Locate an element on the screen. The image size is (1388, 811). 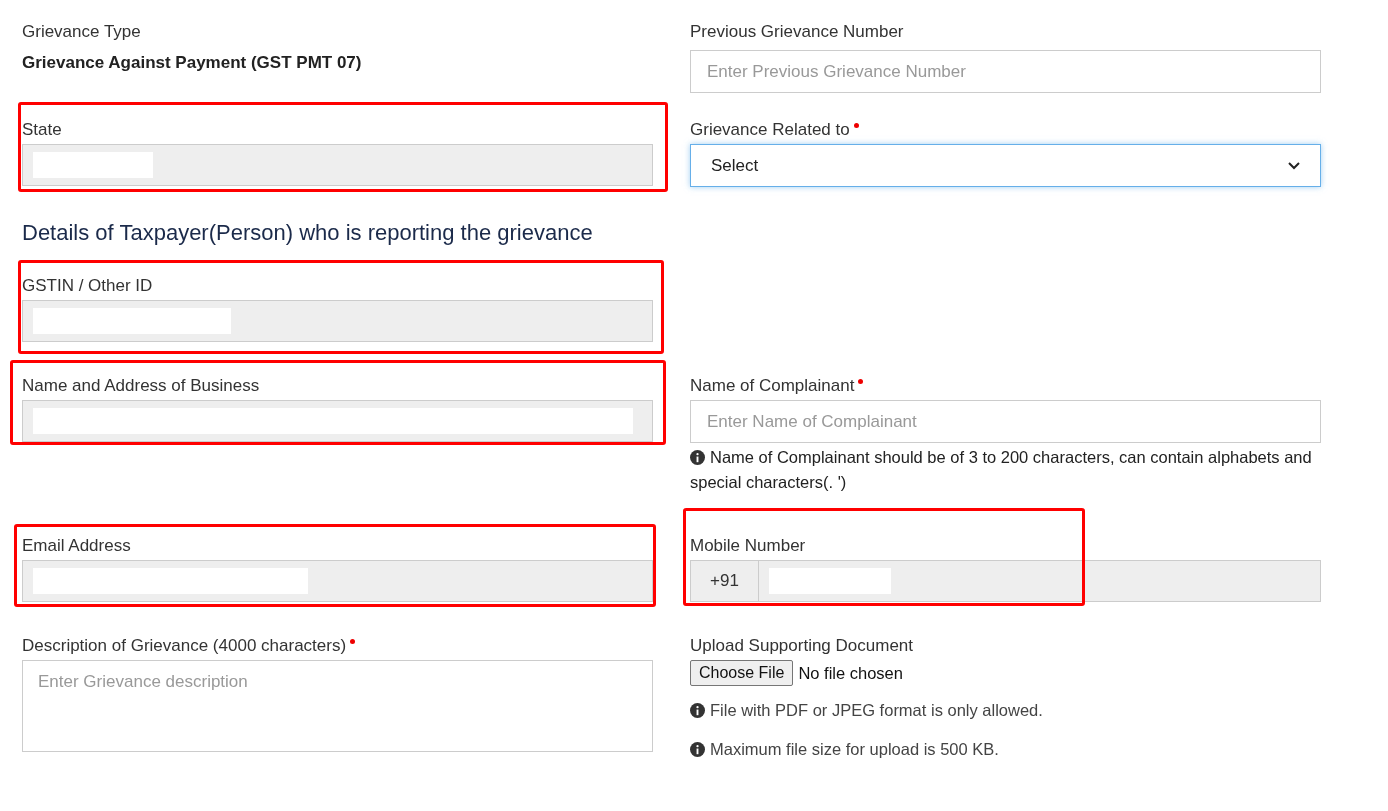
field-label: Previous Grievance Number is located at coordinates (797, 32).